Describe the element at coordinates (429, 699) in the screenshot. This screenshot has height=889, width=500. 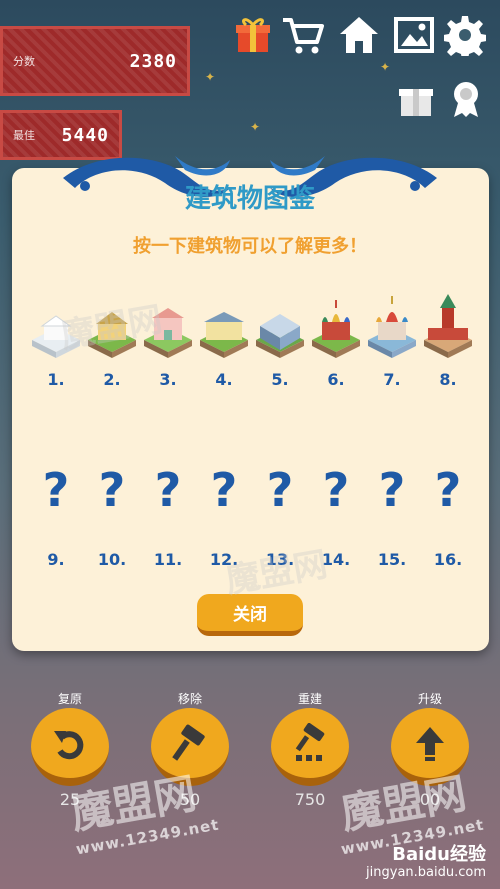
I see `action-label: 升级` at that location.